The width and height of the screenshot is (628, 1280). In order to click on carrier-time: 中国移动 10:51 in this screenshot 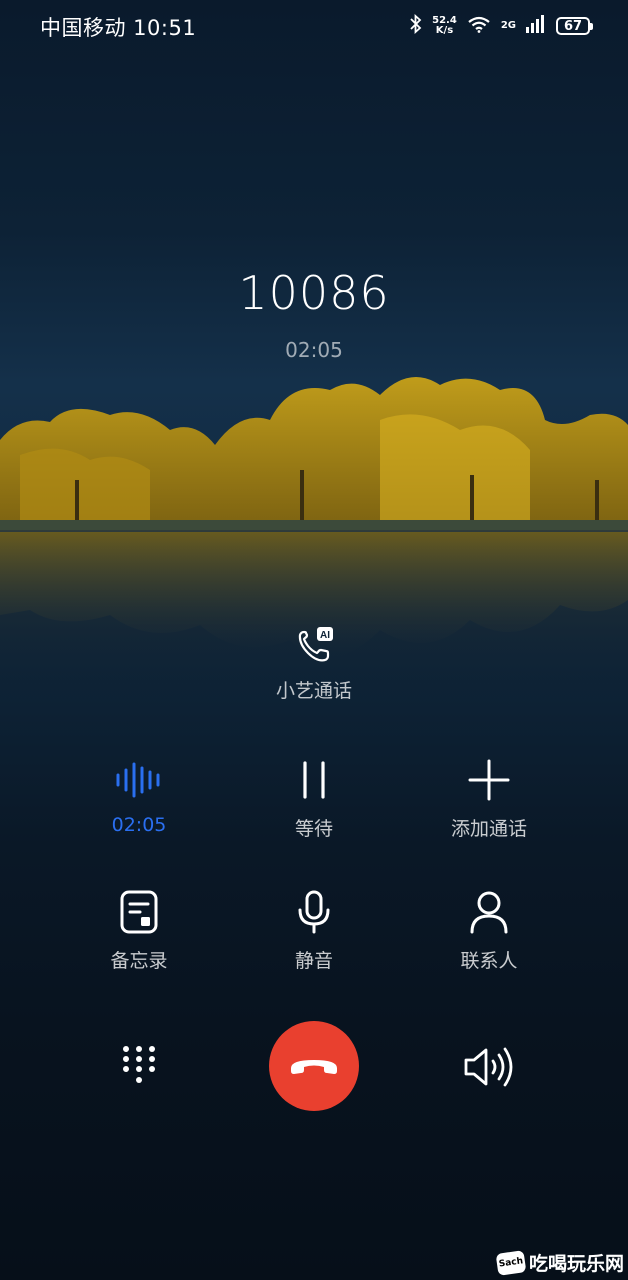, I will do `click(118, 28)`.